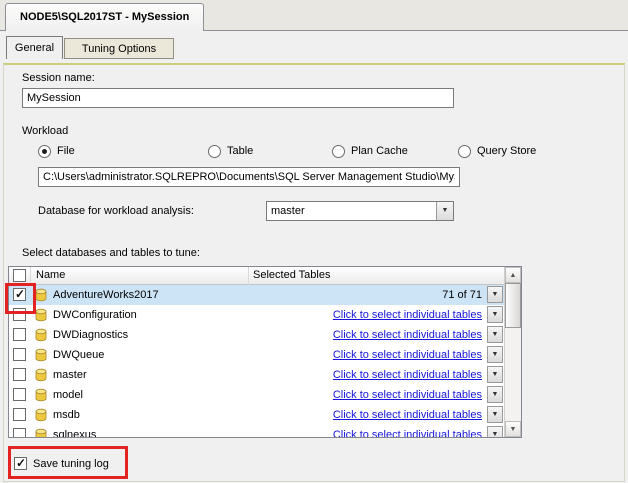 Image resolution: width=628 pixels, height=483 pixels. What do you see at coordinates (71, 464) in the screenshot?
I see `save-tuning-log-label: Save tuning log` at bounding box center [71, 464].